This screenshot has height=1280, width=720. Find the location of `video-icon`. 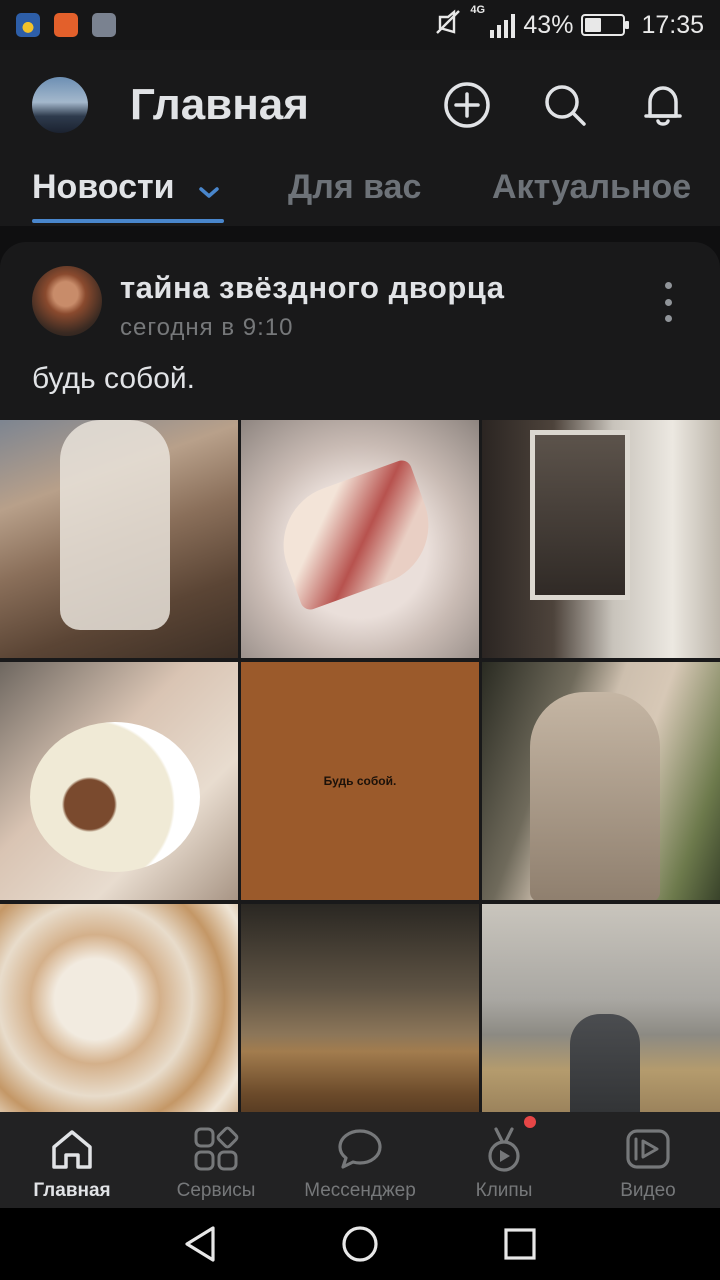

video-icon is located at coordinates (648, 1149).